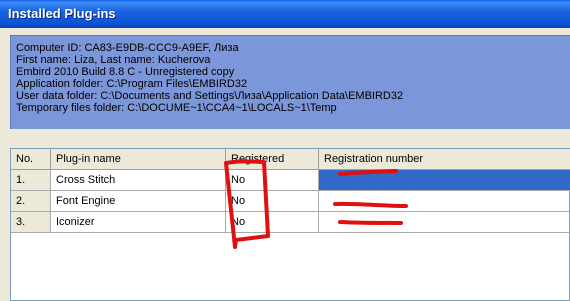 The image size is (570, 301). I want to click on table-row: 3. Iconizer No, so click(290, 222).